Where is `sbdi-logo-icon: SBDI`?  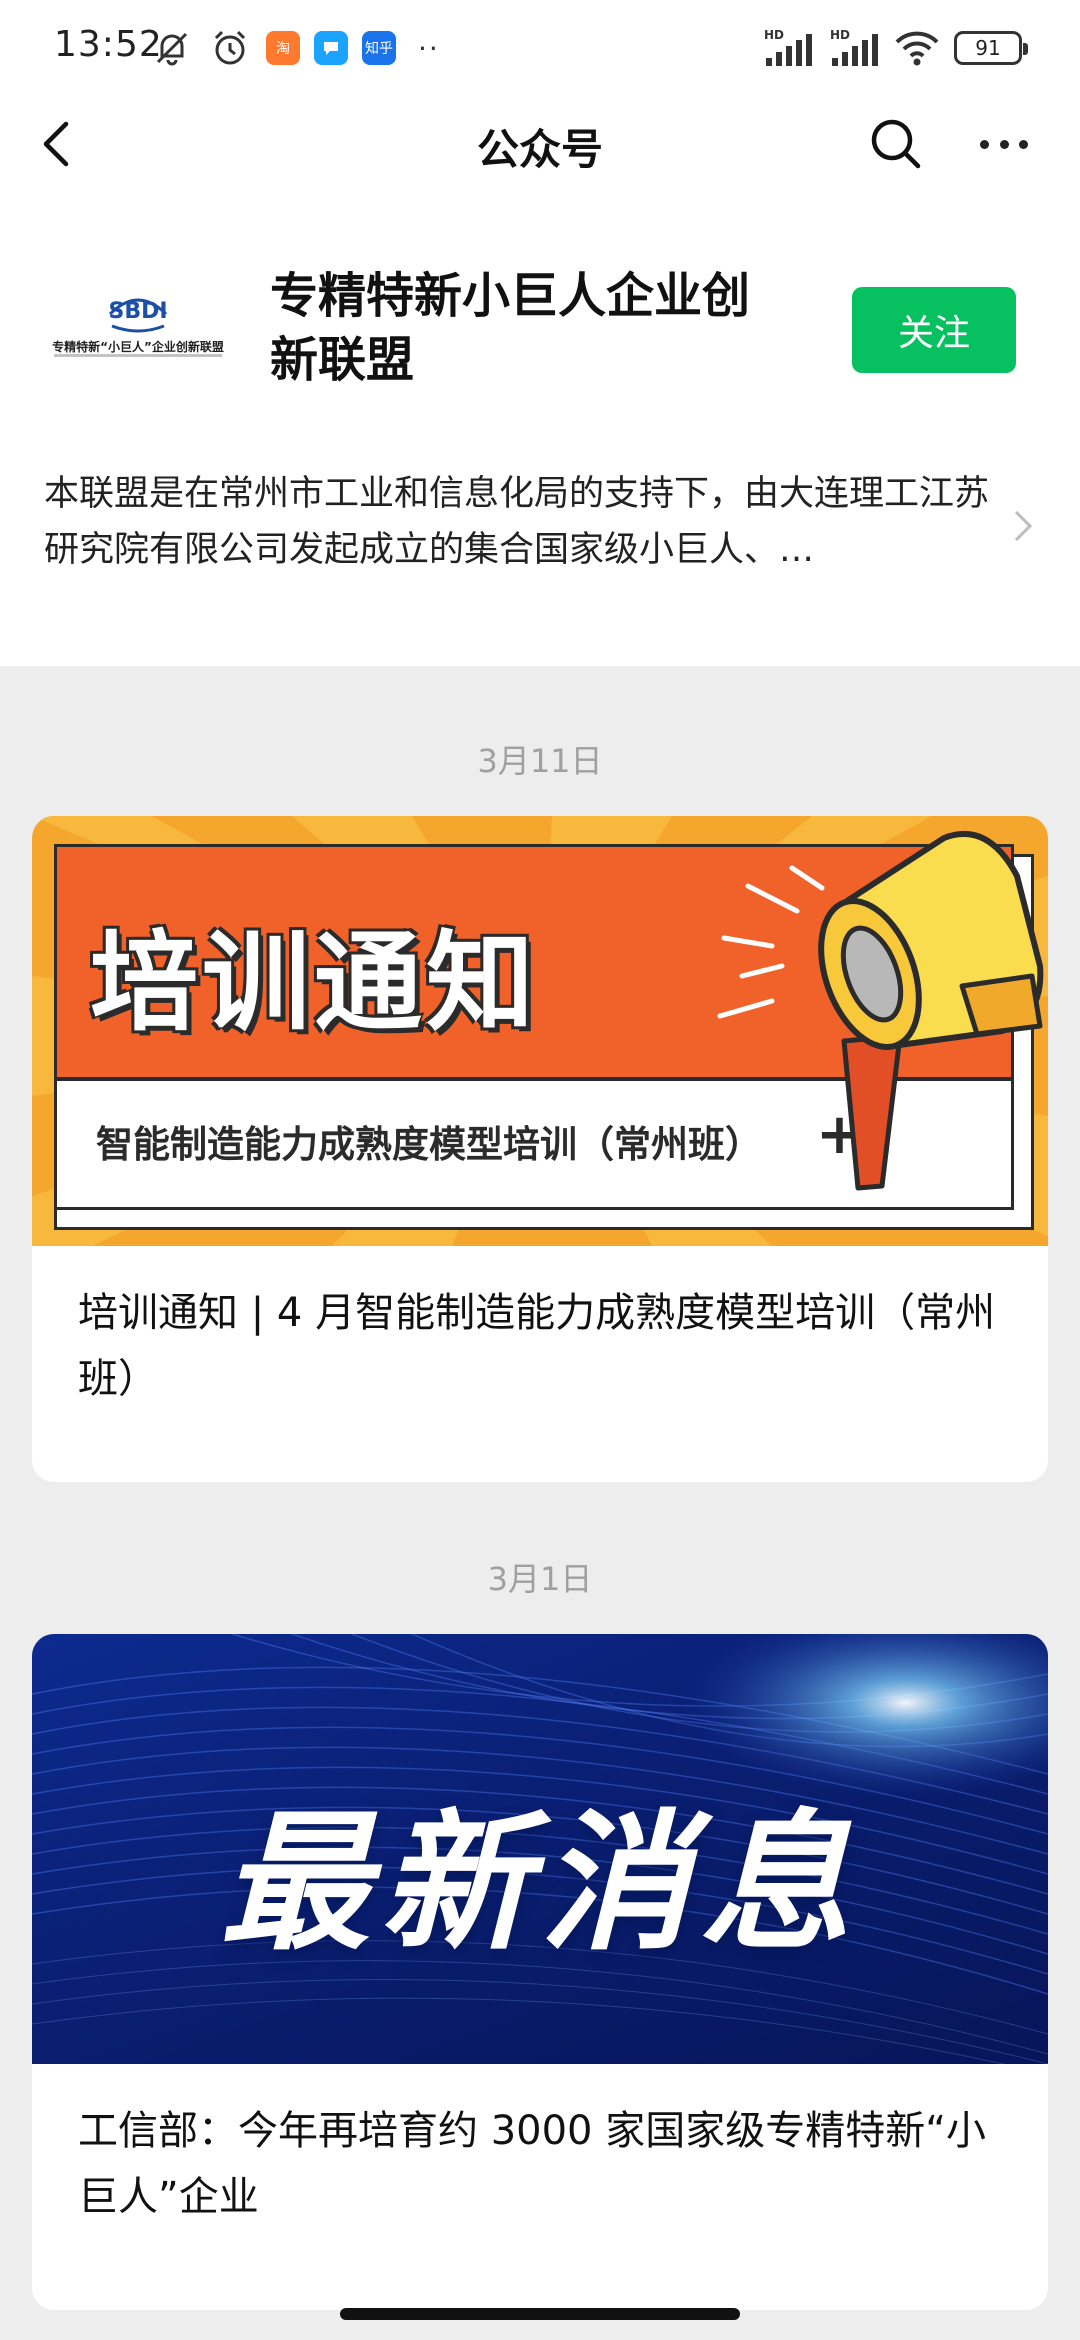 sbdi-logo-icon: SBDI is located at coordinates (138, 315).